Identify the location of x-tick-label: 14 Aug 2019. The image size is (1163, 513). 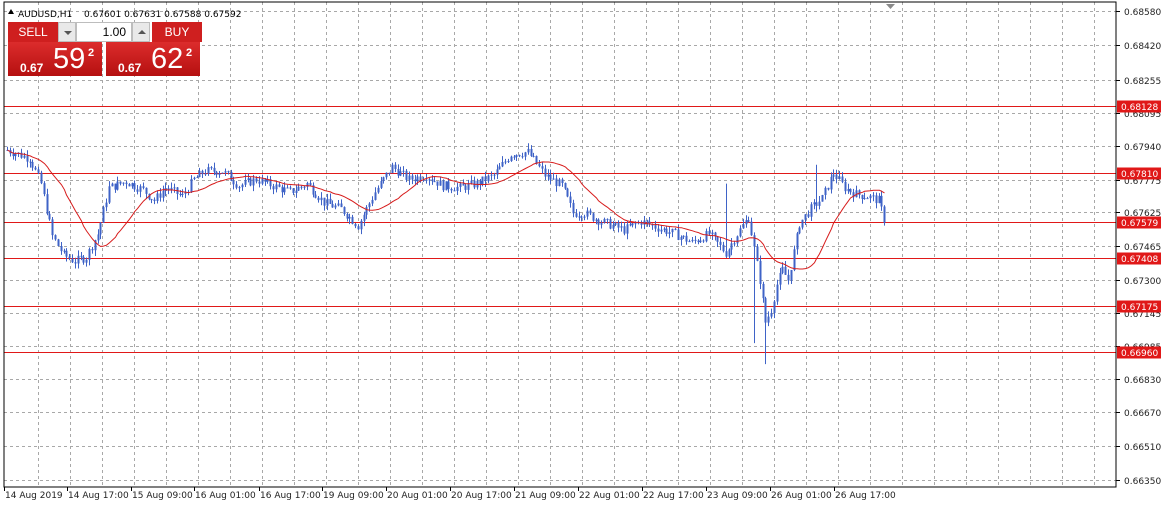
(34, 496).